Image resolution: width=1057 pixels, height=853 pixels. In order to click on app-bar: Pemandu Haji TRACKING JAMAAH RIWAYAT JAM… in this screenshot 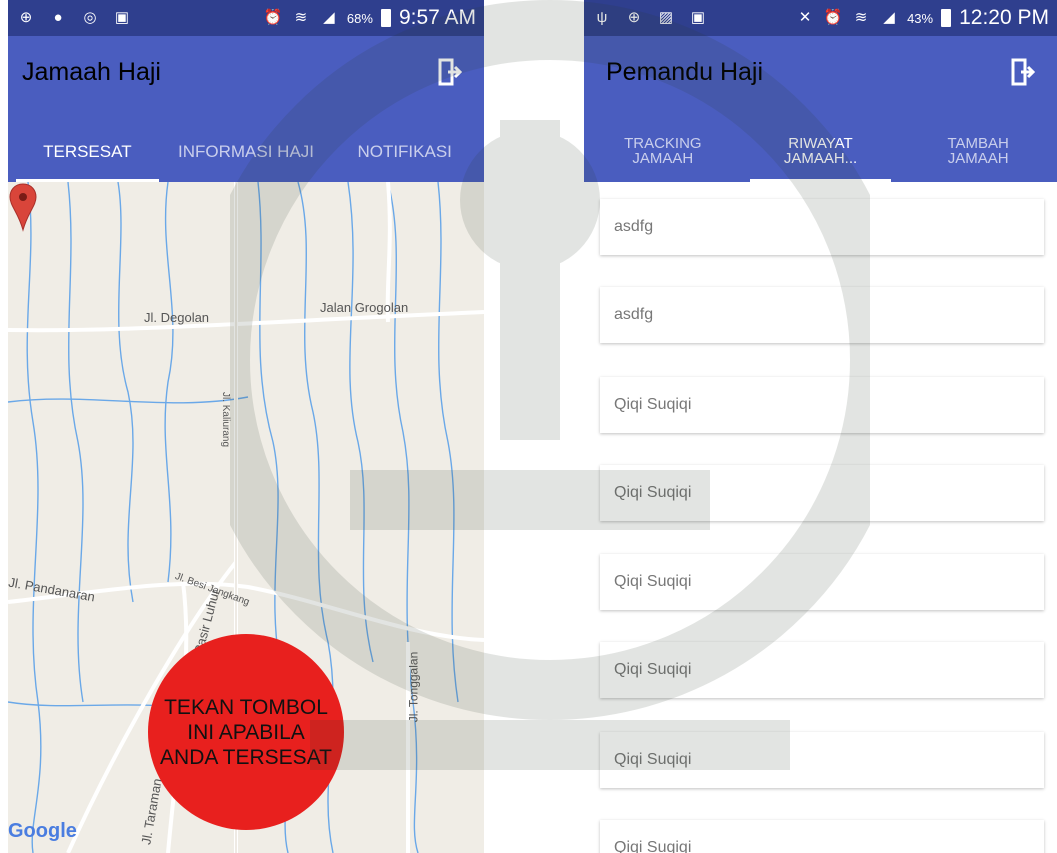, I will do `click(820, 109)`.